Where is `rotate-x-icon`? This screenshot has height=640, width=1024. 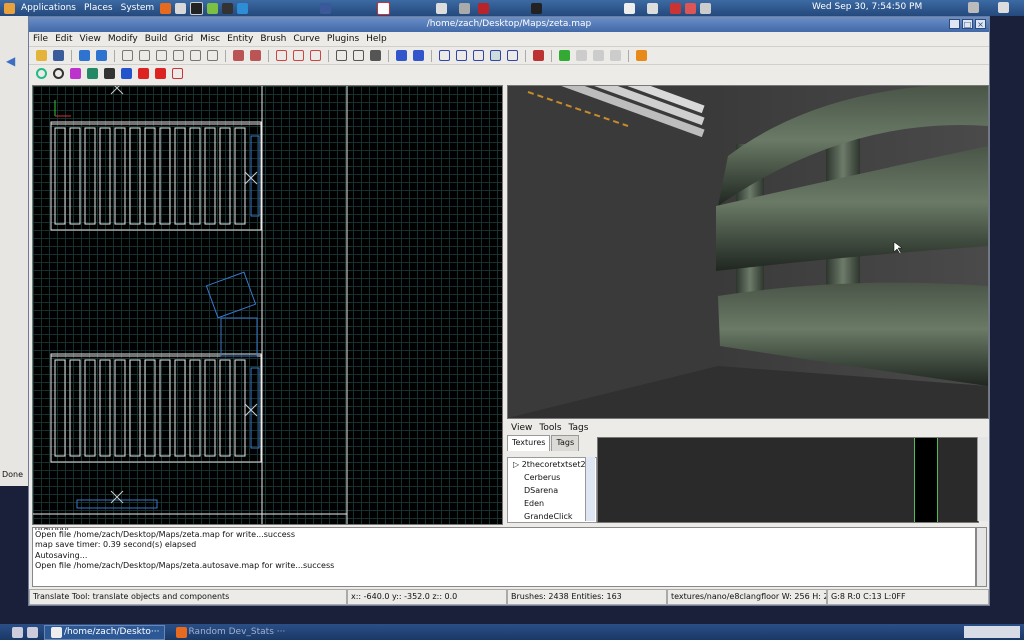
rotate-x-icon is located at coordinates (144, 55).